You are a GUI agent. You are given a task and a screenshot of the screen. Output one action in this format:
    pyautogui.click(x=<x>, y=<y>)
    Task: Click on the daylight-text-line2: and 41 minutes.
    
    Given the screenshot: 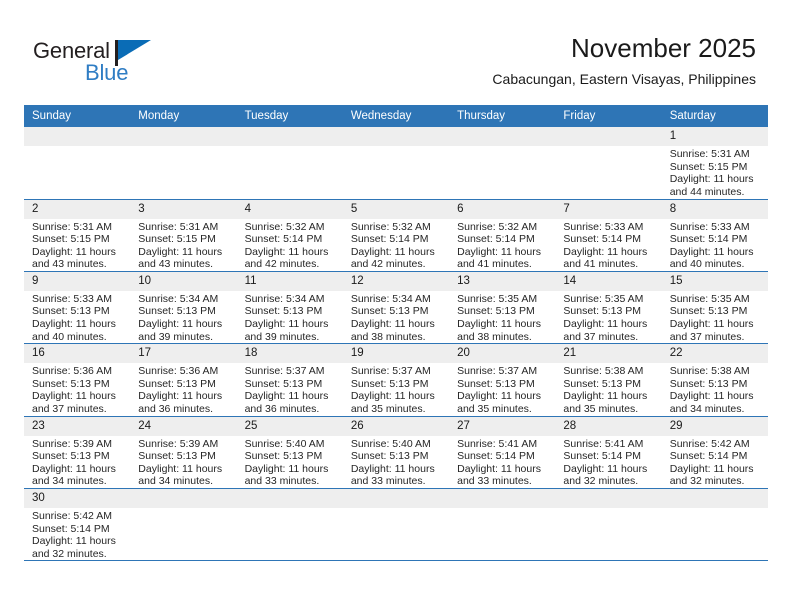 What is the action you would take?
    pyautogui.click(x=494, y=264)
    